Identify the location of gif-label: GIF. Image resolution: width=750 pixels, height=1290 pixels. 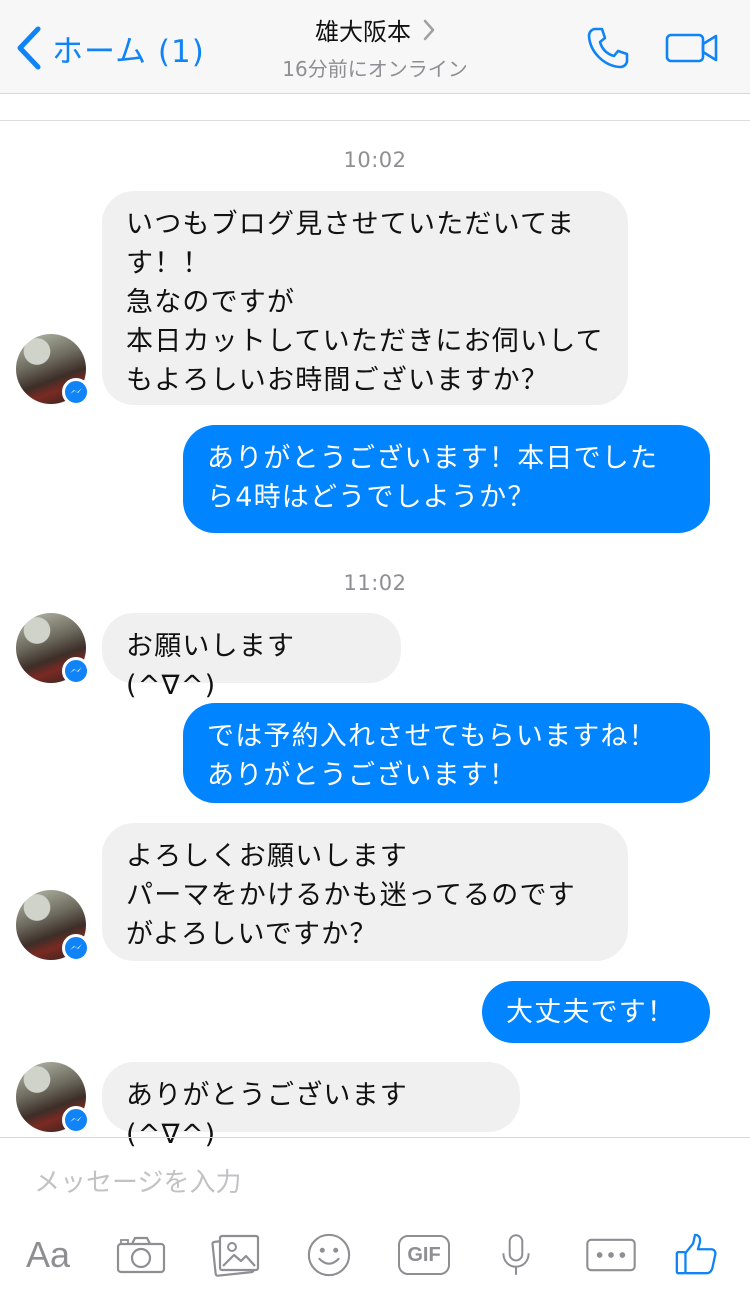
(424, 1254).